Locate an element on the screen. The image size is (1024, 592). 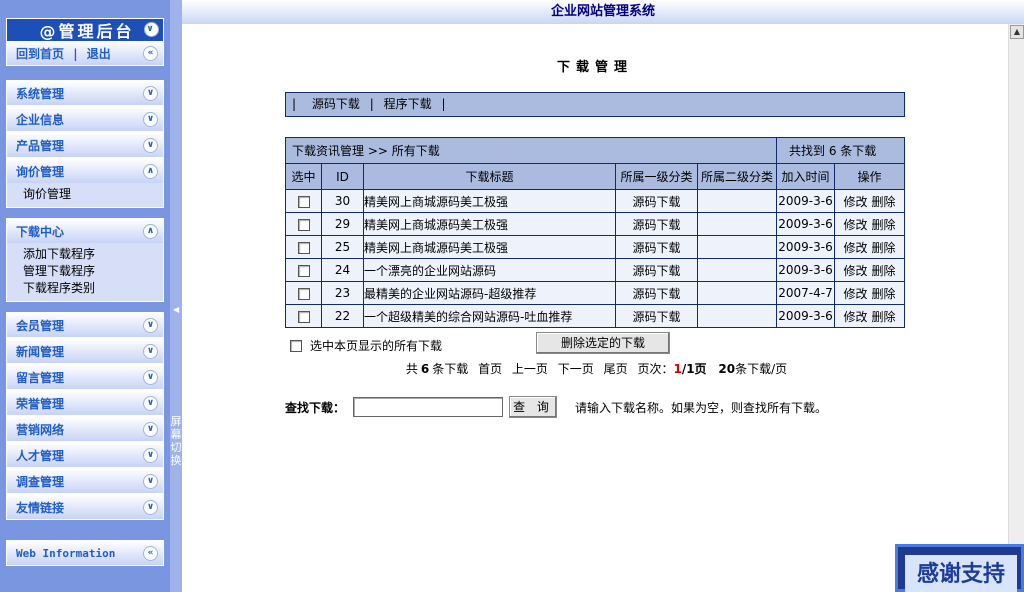
last-page-link: 尾页 is located at coordinates (616, 369).